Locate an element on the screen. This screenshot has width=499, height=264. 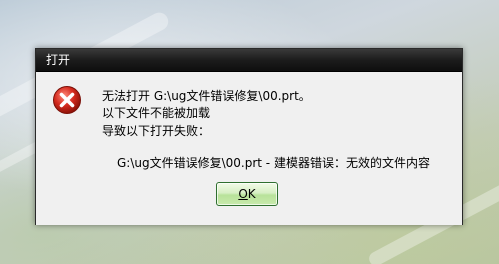
error-detail: G:\ug文件错误修复\00.prt - 建模器错误：无效的文件内容 is located at coordinates (273, 163).